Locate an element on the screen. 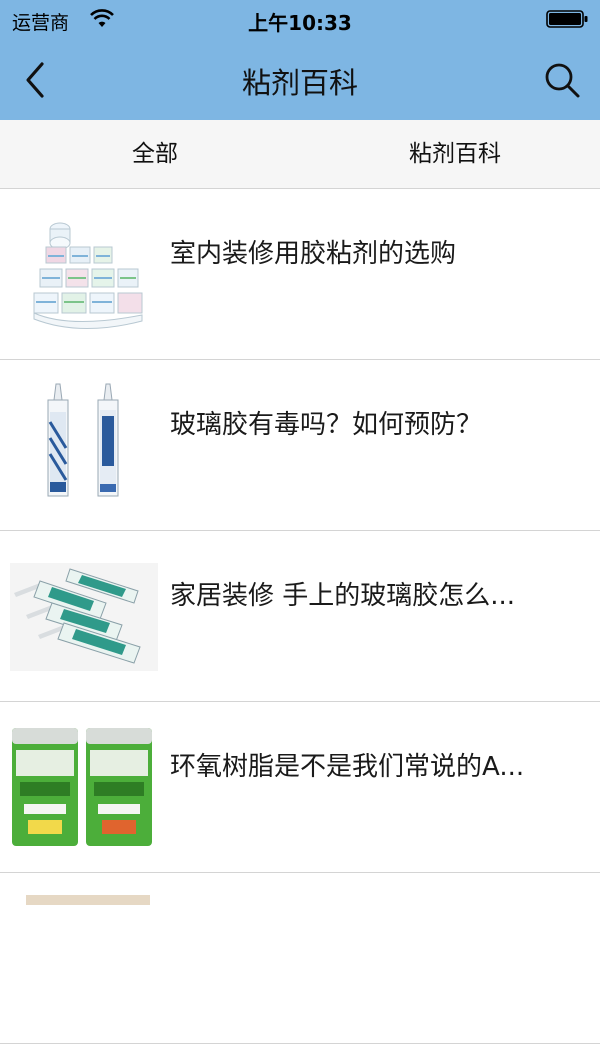 The height and width of the screenshot is (1044, 600). nav-bar: 粘剂百科 is located at coordinates (300, 80).